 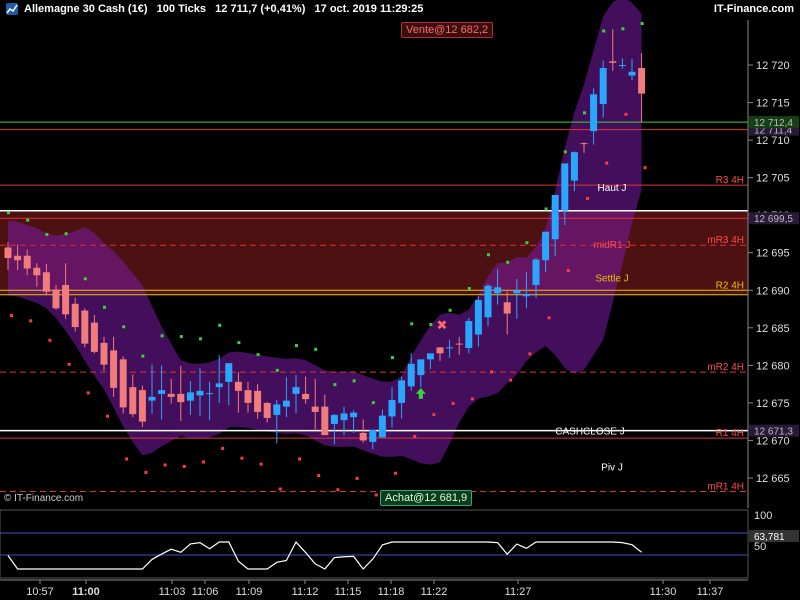 What do you see at coordinates (612, 467) in the screenshot?
I see `chart-text-label: Piv J` at bounding box center [612, 467].